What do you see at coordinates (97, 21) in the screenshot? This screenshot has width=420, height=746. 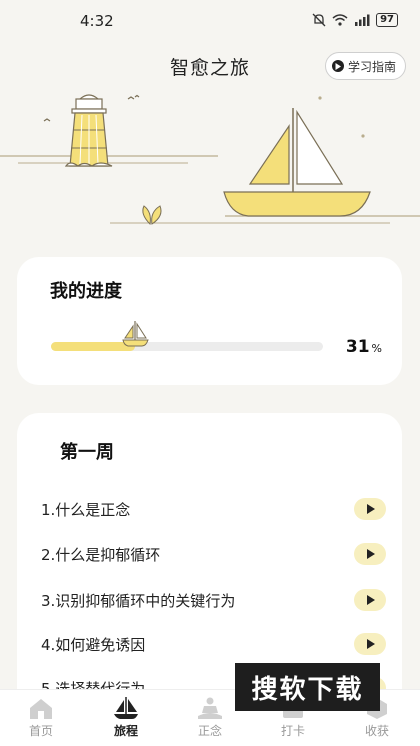 I see `status-time: 4:32` at bounding box center [97, 21].